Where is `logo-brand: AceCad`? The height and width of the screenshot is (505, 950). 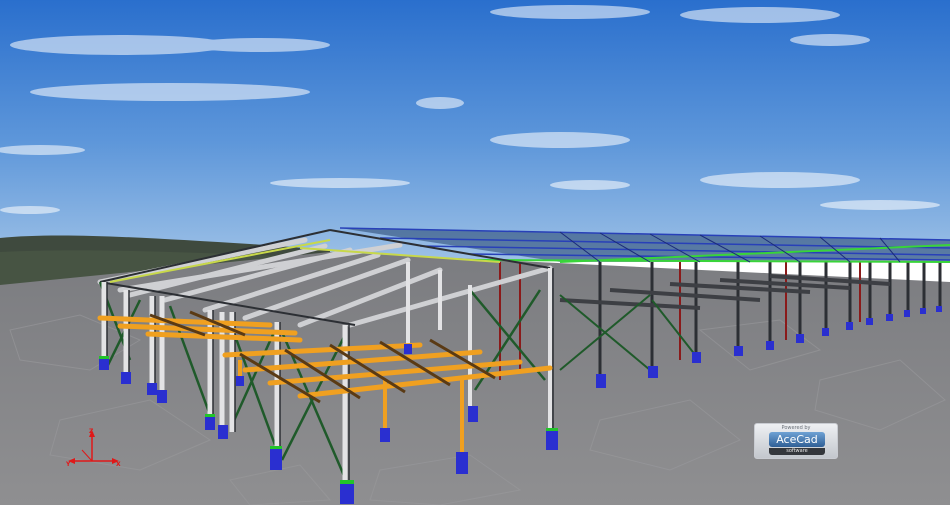 logo-brand: AceCad is located at coordinates (797, 439).